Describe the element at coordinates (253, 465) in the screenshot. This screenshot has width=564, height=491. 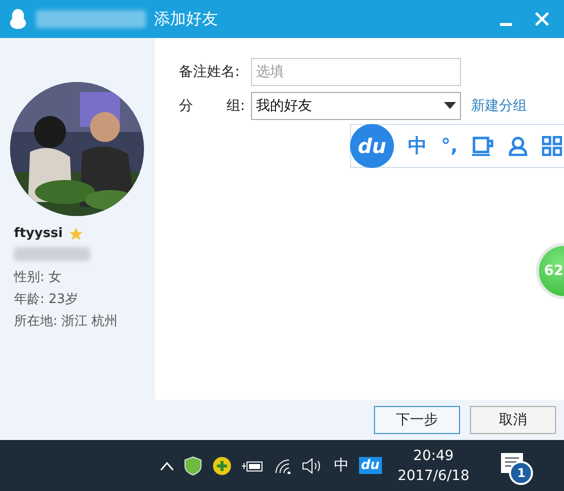
I see `battery-icon` at that location.